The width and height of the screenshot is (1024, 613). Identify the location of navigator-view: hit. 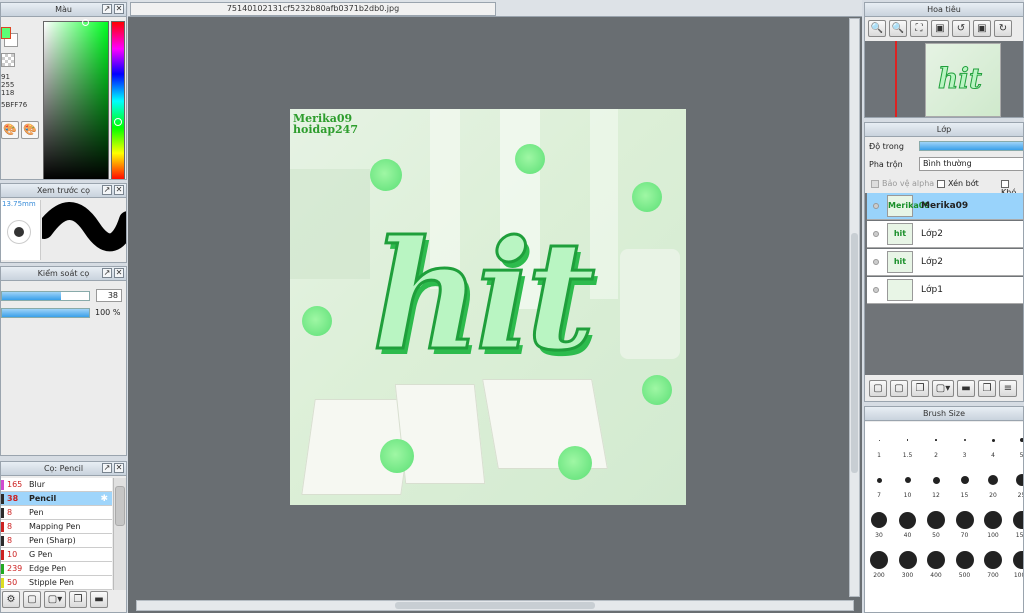
(944, 79).